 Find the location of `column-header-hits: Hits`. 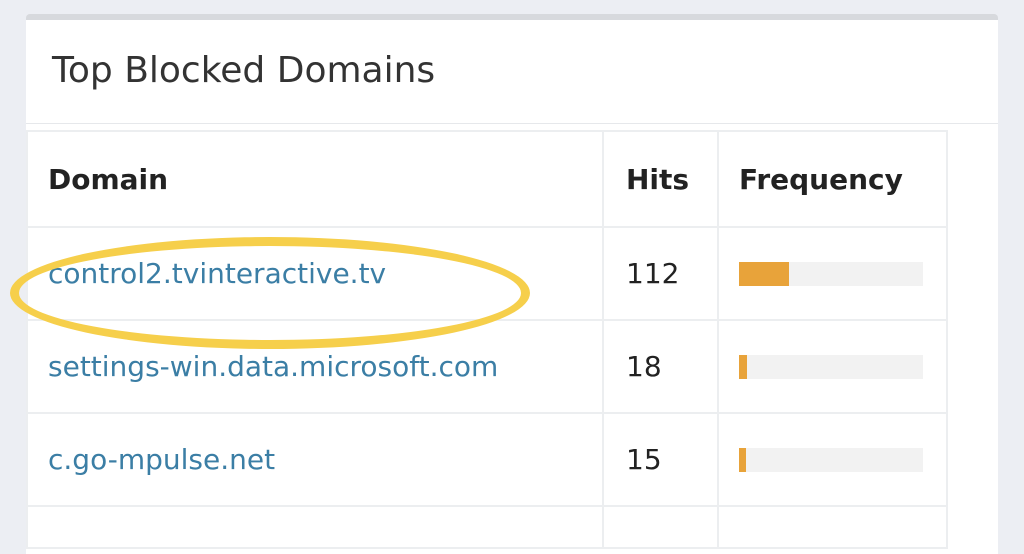

column-header-hits: Hits is located at coordinates (660, 179).